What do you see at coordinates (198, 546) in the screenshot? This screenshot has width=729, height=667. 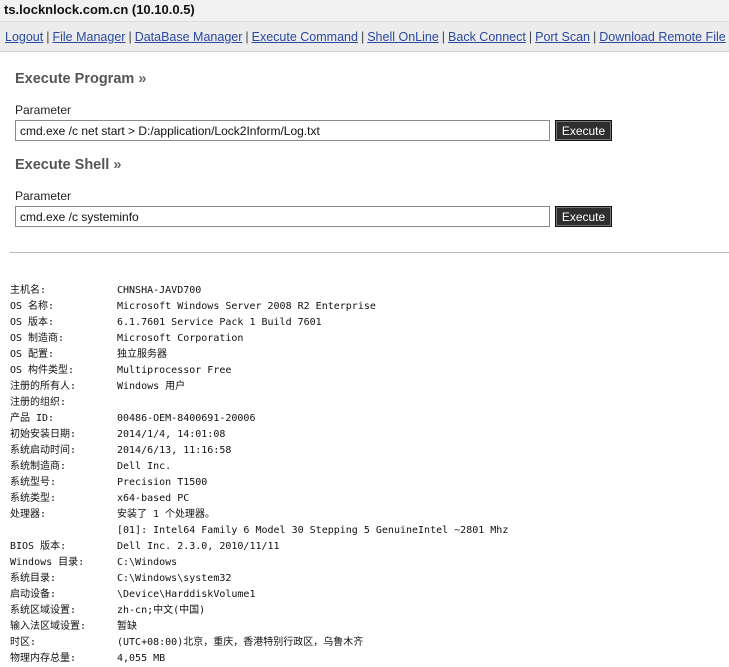 I see `output-value: Dell Inc. 2.3.0, 2010/11/11` at bounding box center [198, 546].